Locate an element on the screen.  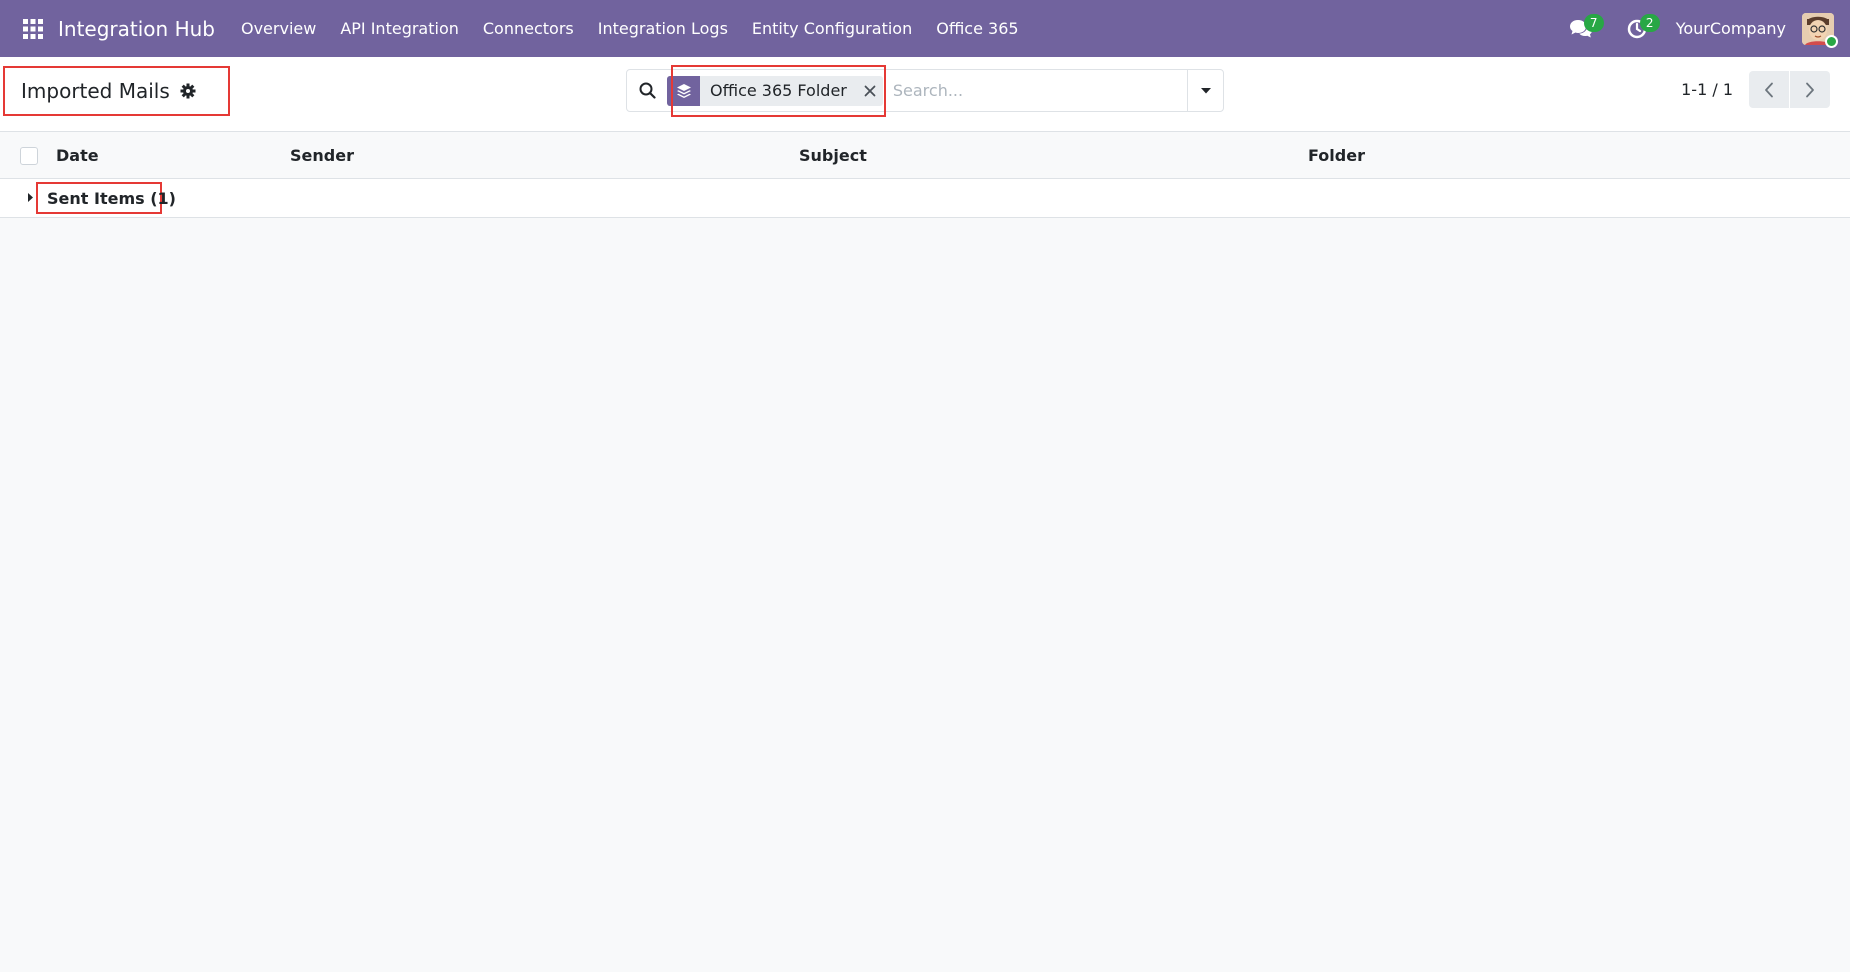
messages-count-badge: 7 is located at coordinates (1593, 22).